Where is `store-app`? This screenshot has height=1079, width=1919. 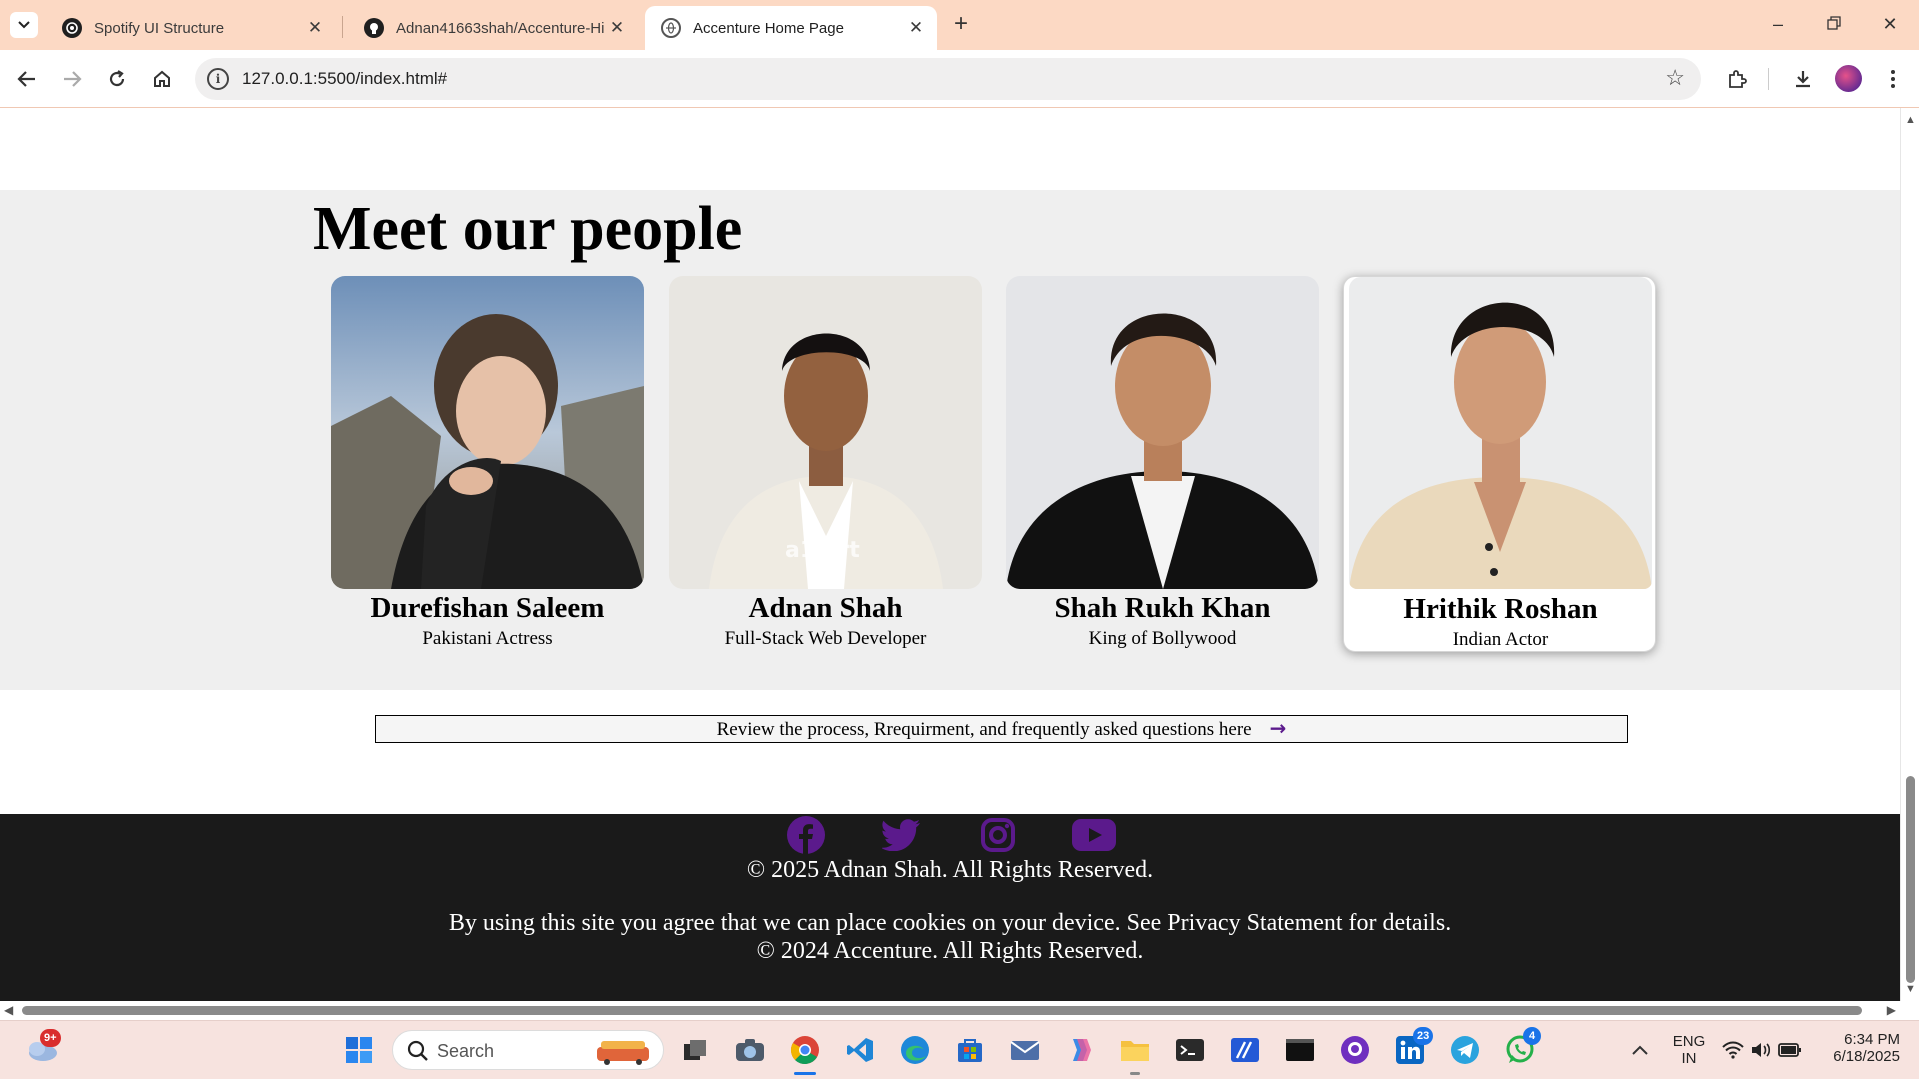
store-app is located at coordinates (970, 1050).